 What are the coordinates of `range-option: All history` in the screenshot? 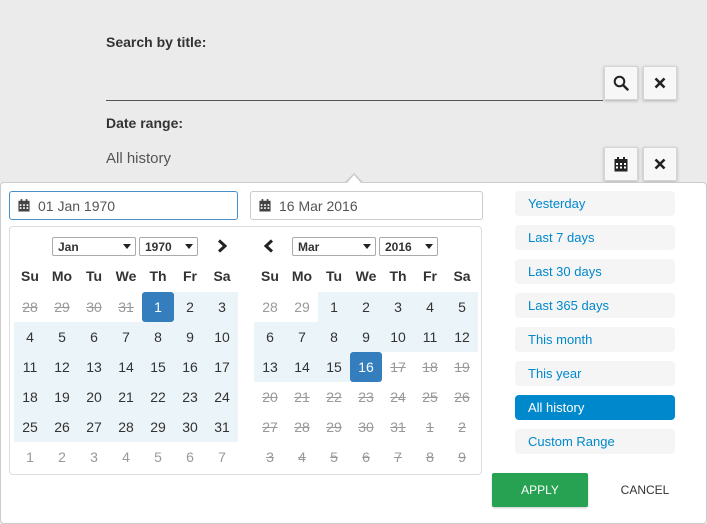 It's located at (595, 407).